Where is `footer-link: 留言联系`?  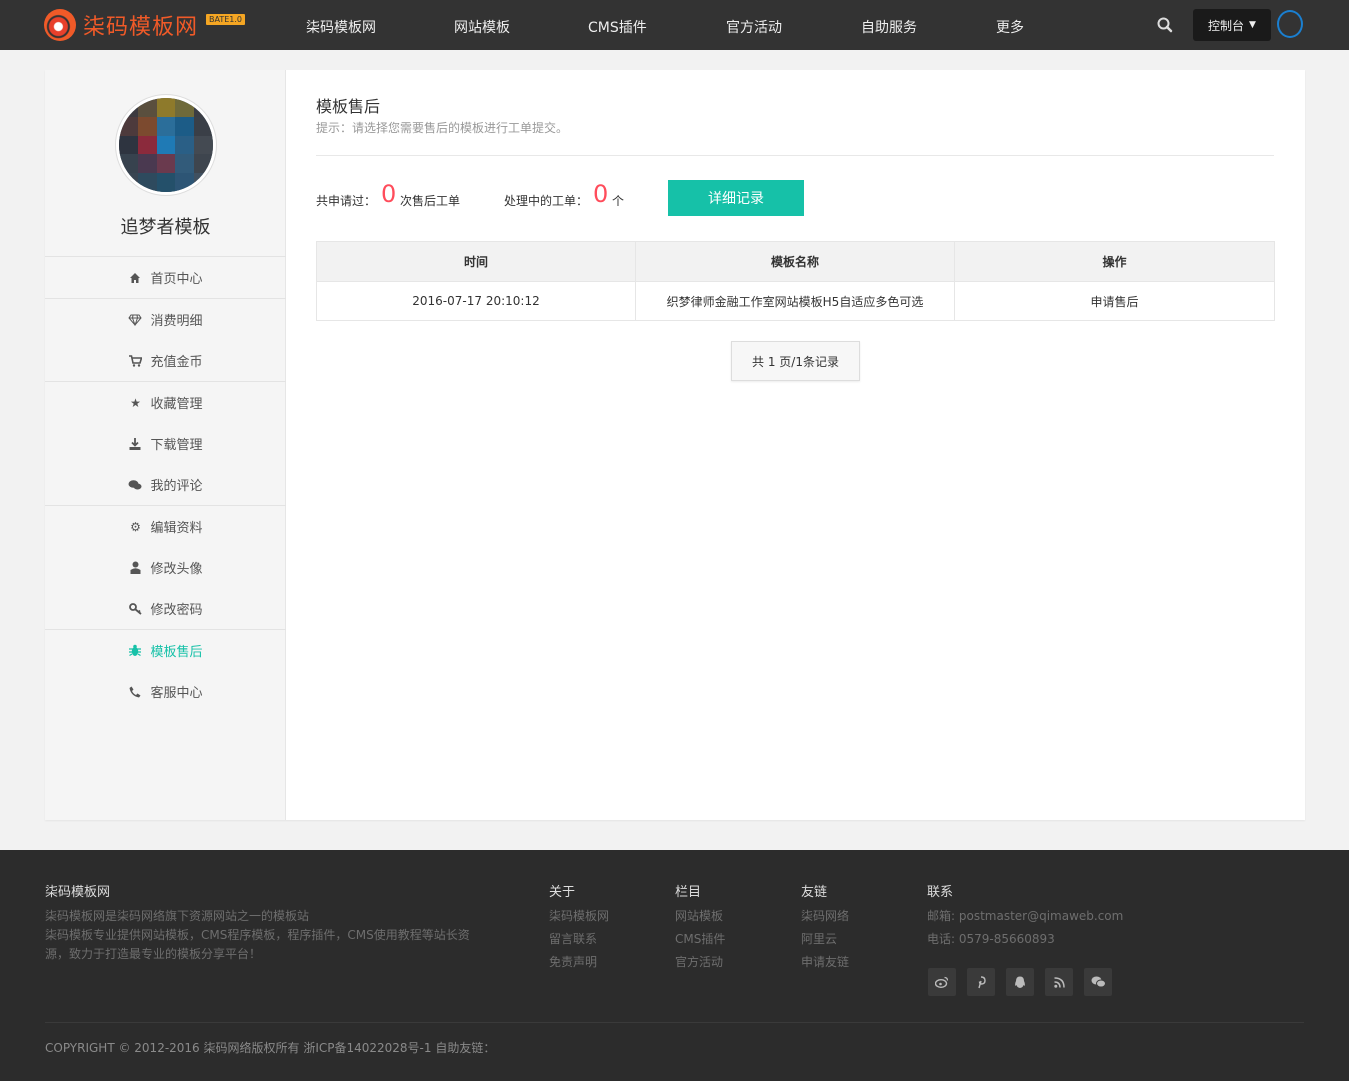 footer-link: 留言联系 is located at coordinates (573, 938).